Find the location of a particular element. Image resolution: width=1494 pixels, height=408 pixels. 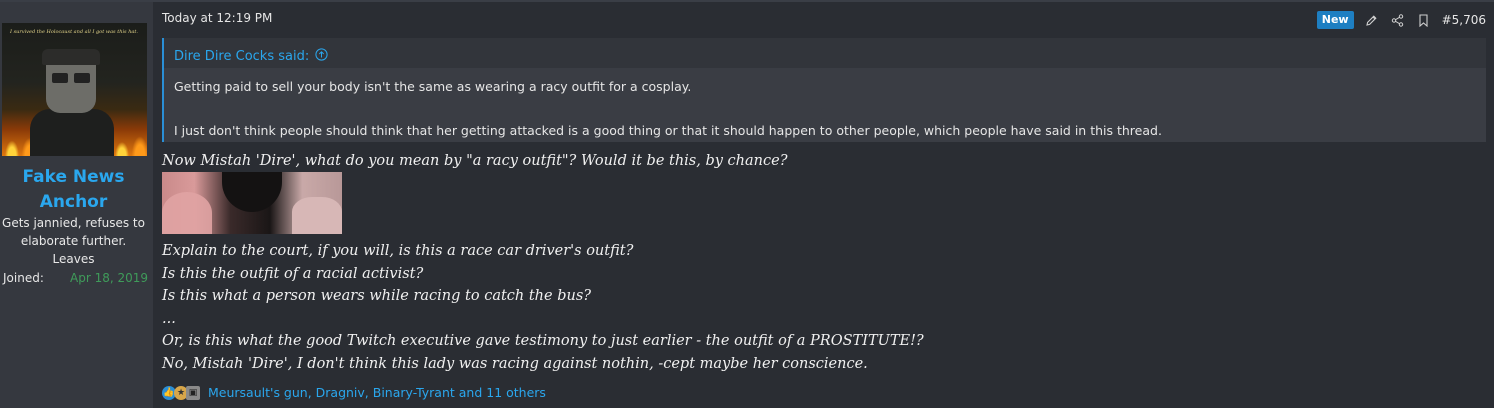

avatar-glasses-right is located at coordinates (82, 78).